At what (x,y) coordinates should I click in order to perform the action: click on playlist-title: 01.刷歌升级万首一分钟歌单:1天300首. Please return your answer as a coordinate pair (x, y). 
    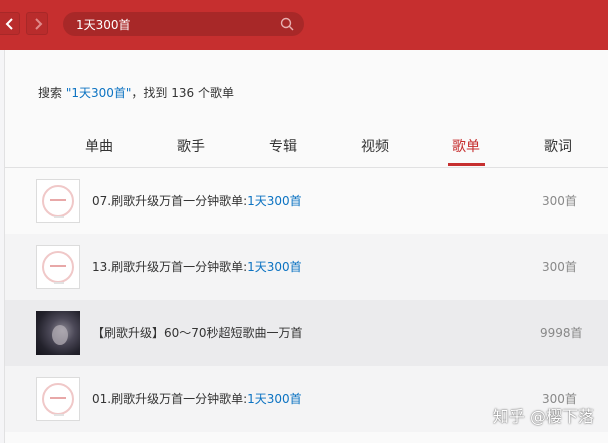
    Looking at the image, I should click on (197, 398).